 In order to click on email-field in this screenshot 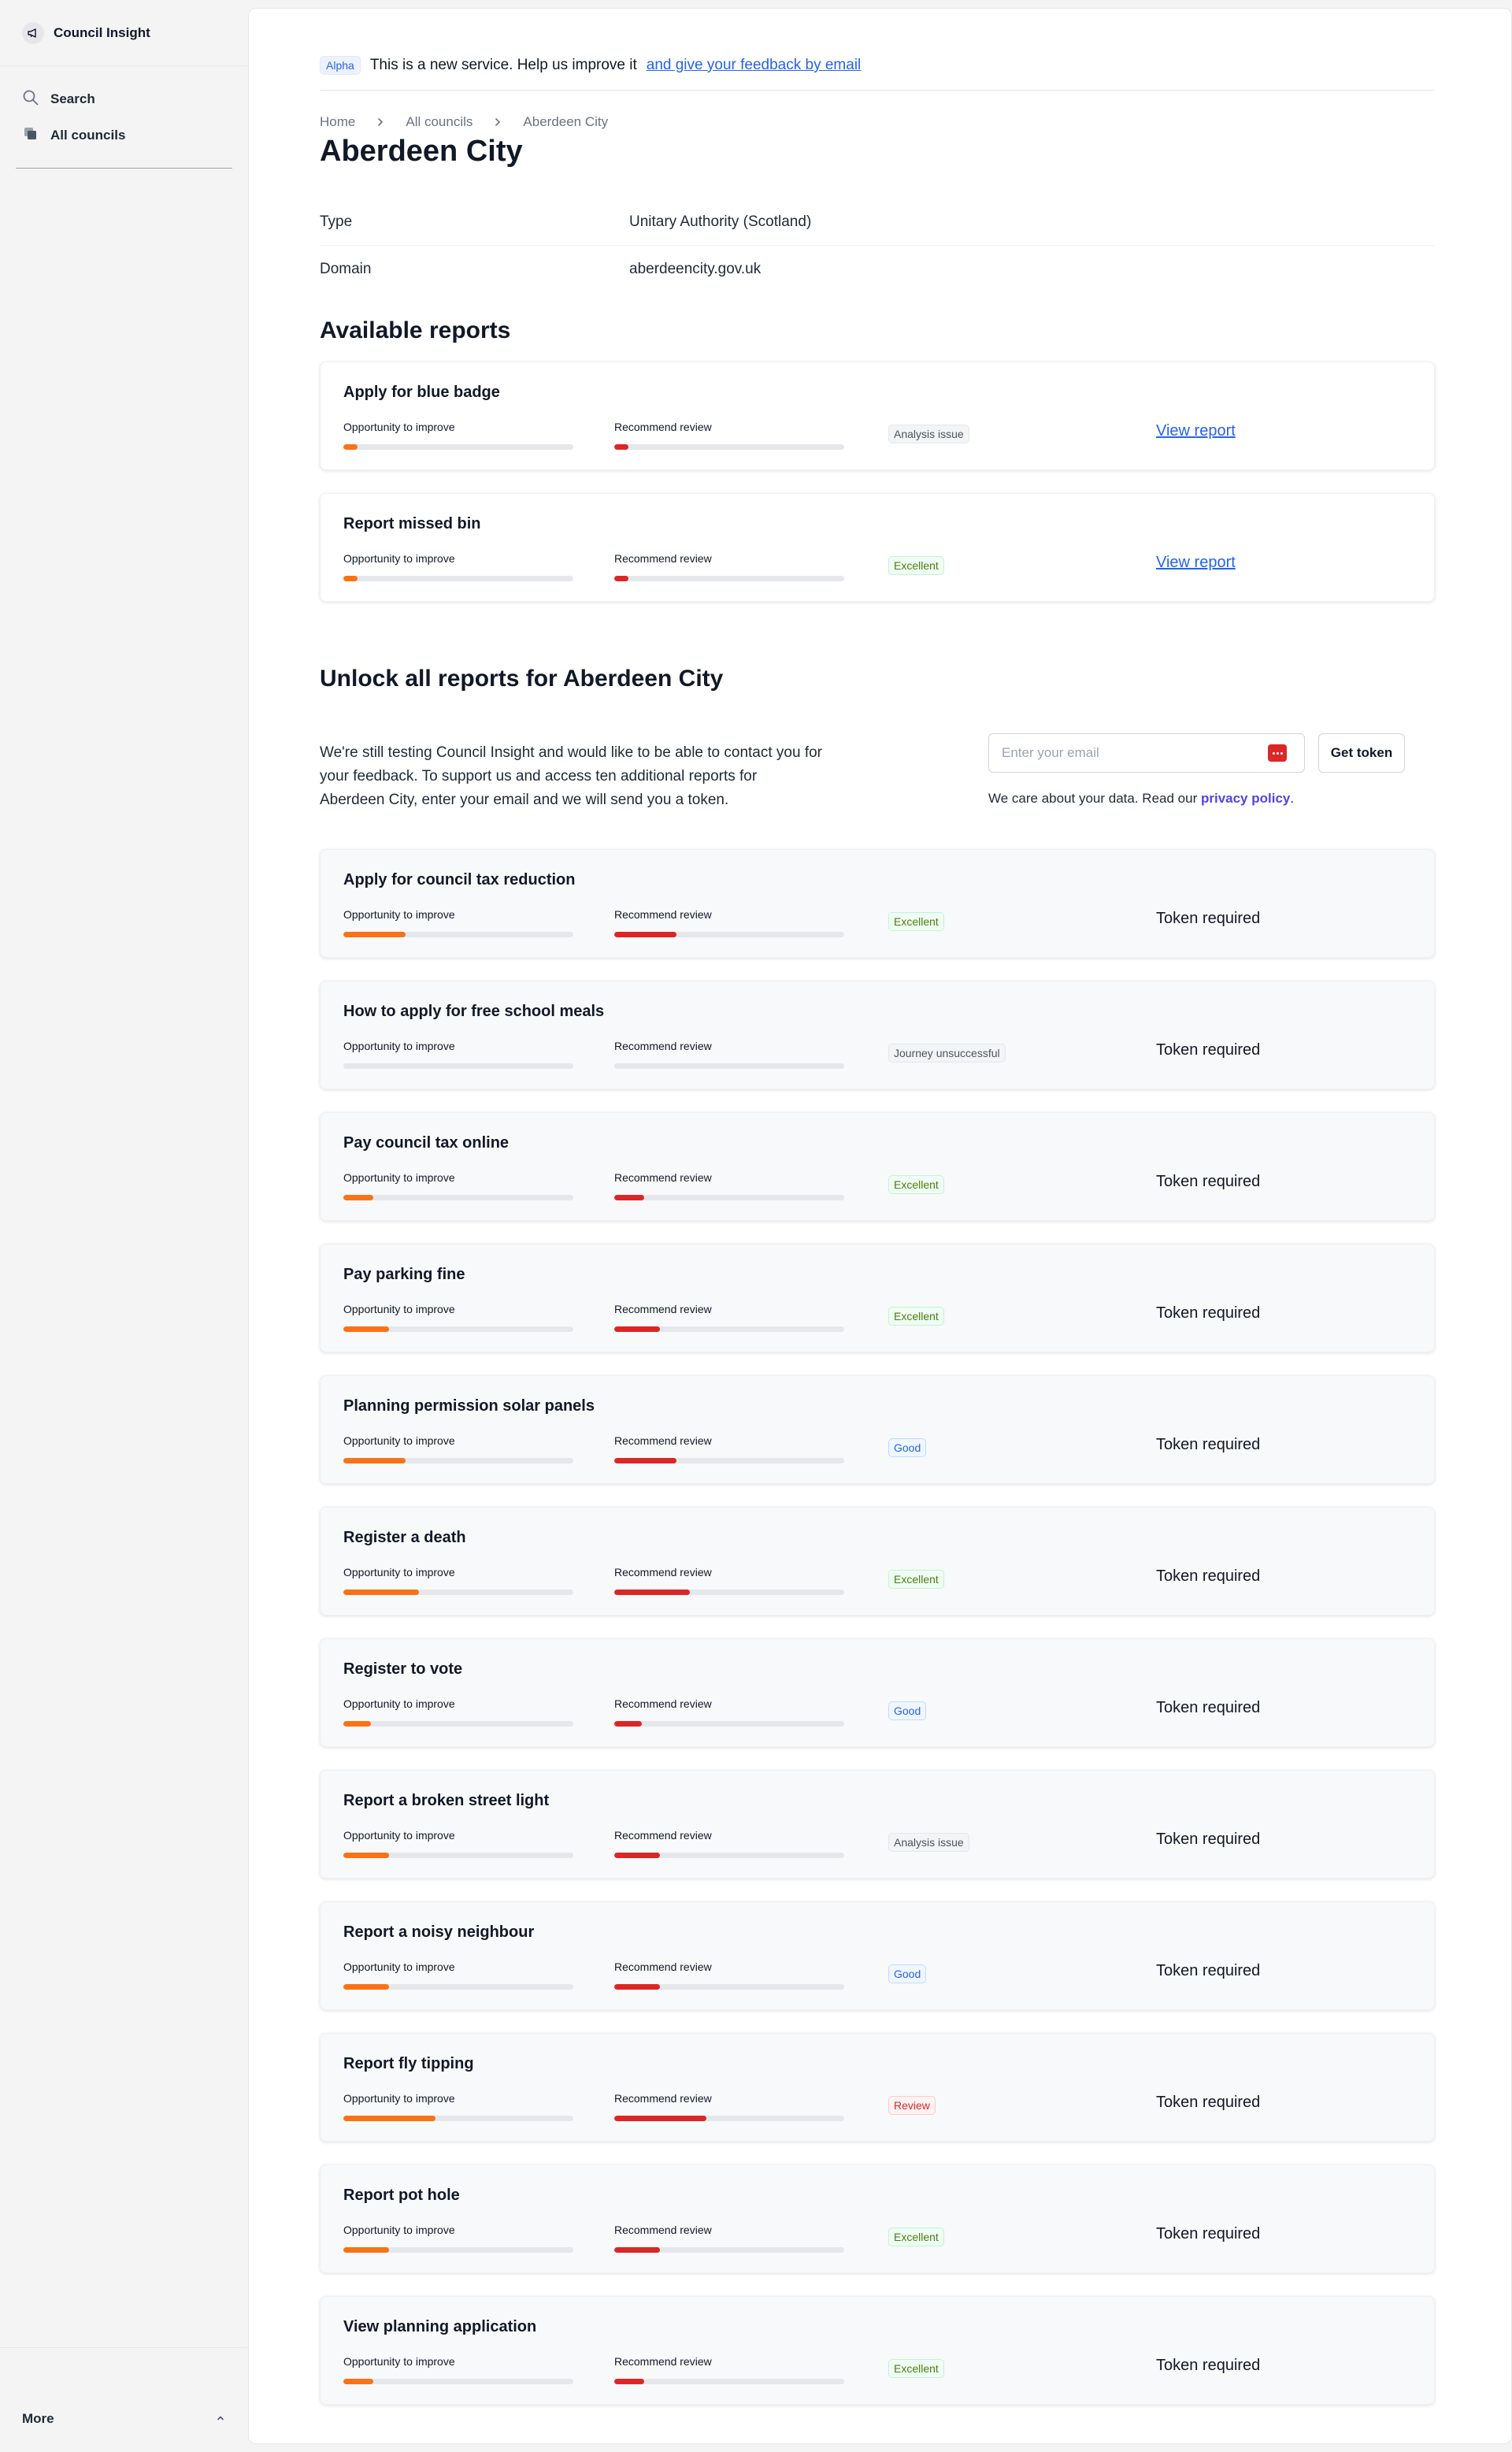, I will do `click(1146, 753)`.